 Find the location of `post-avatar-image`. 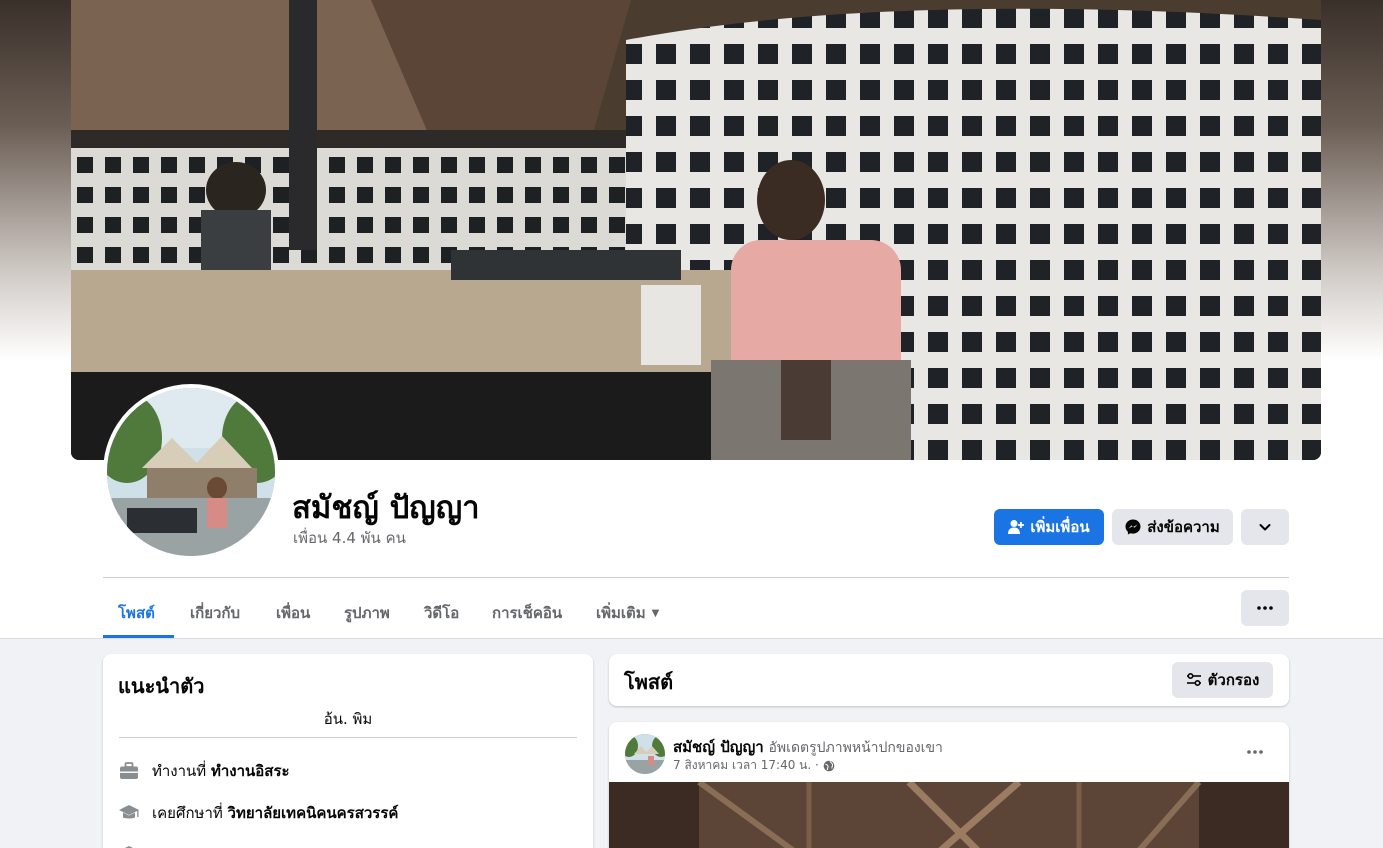

post-avatar-image is located at coordinates (645, 754).